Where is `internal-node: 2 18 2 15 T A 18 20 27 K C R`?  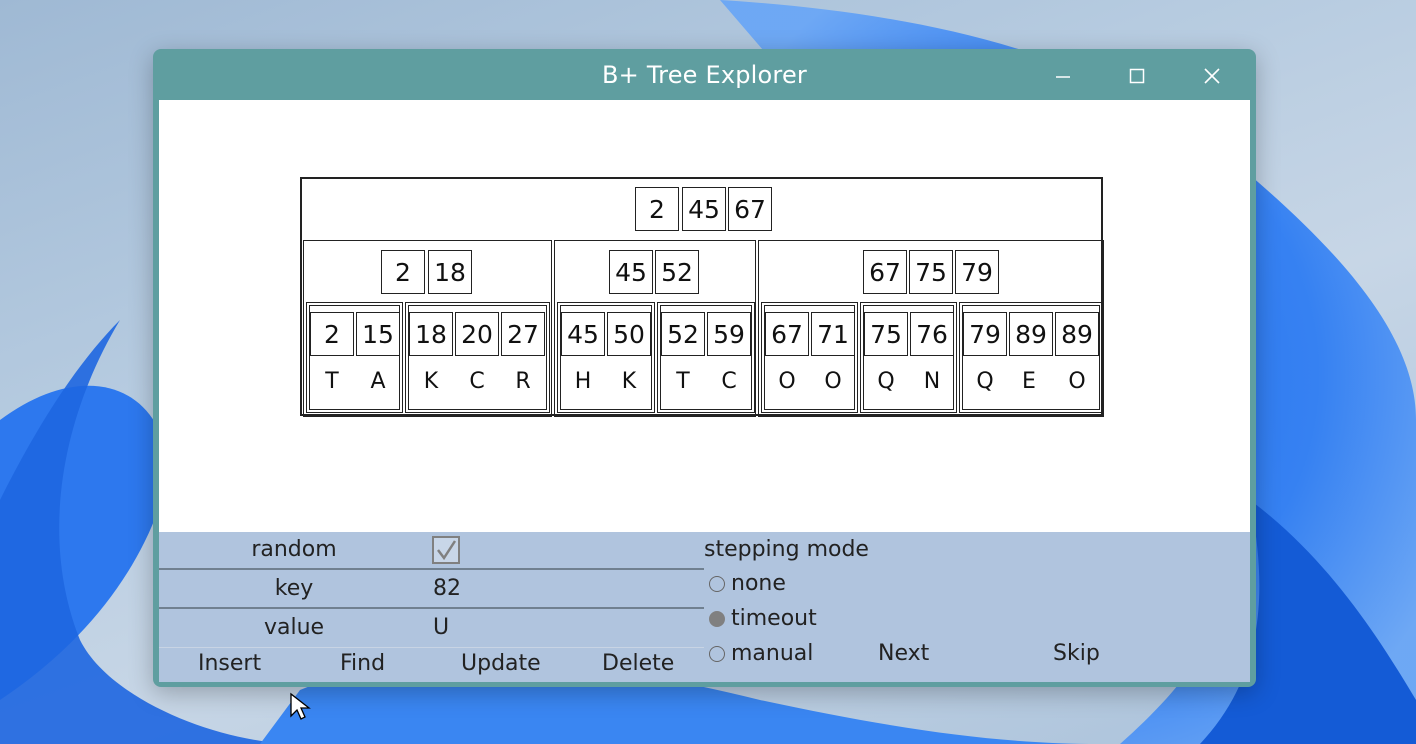 internal-node: 2 18 2 15 T A 18 20 27 K C R is located at coordinates (427, 328).